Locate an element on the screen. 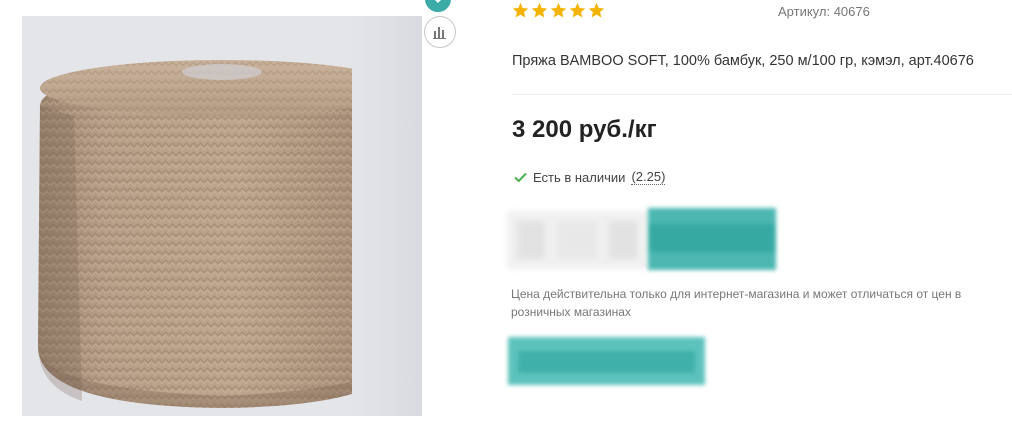 This screenshot has width=1012, height=435. quantity-input is located at coordinates (577, 240).